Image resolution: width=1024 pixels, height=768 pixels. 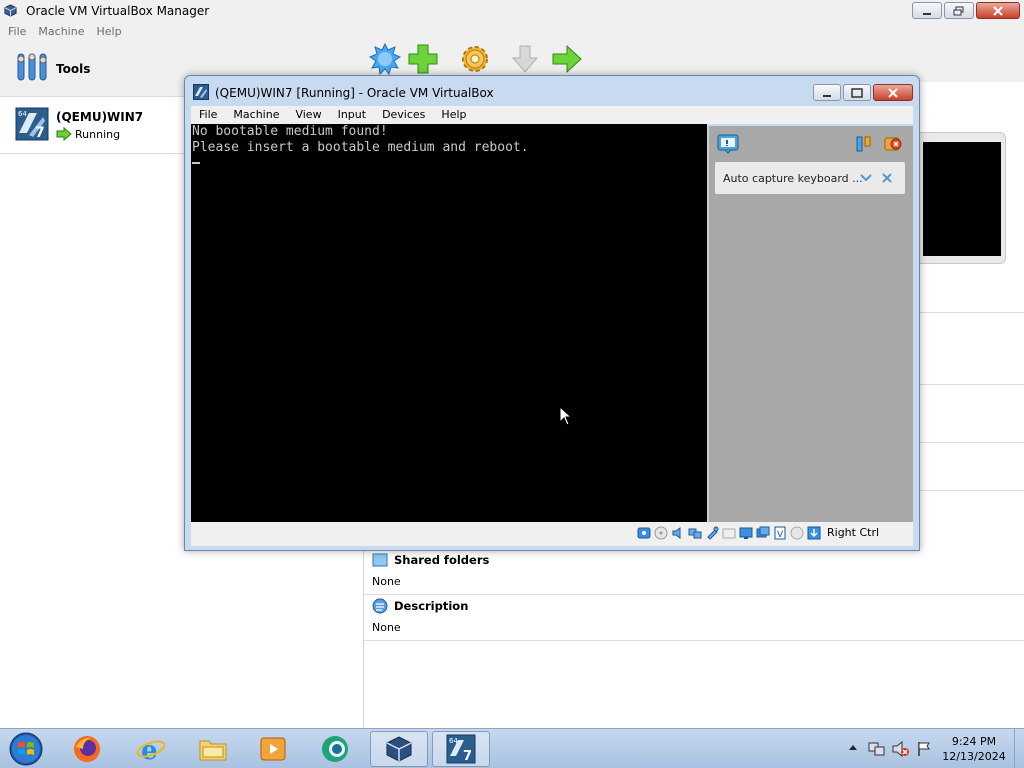 I want to click on running-arrow-icon, so click(x=64, y=134).